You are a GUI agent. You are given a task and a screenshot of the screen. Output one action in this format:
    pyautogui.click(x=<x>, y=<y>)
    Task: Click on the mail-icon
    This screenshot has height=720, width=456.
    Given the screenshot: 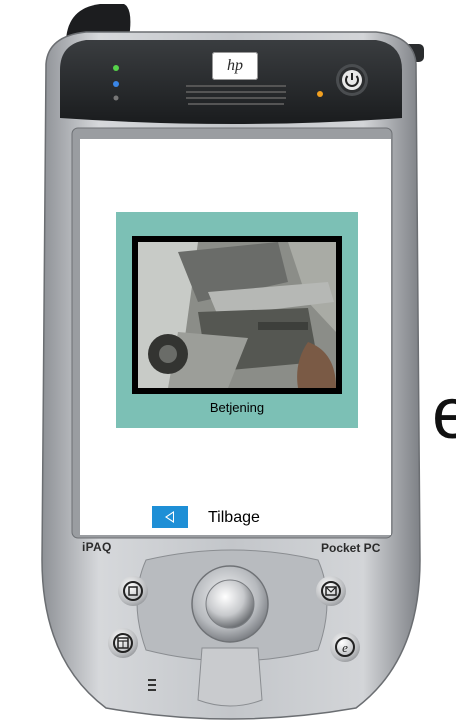 What is the action you would take?
    pyautogui.click(x=331, y=591)
    